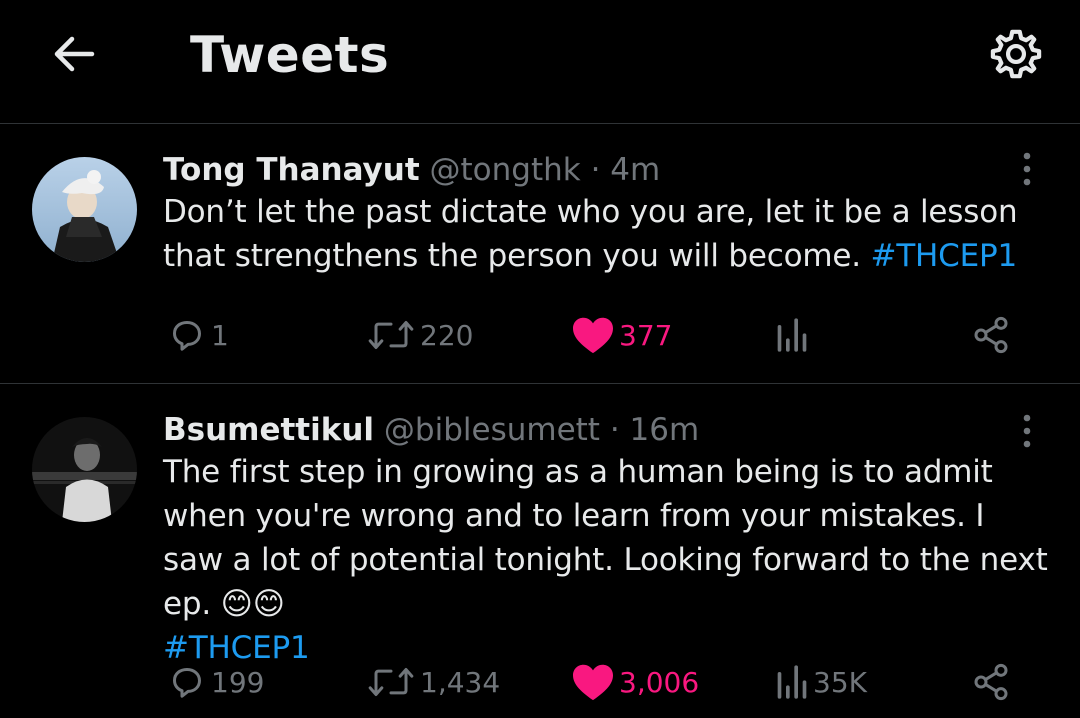 Image resolution: width=1080 pixels, height=718 pixels. What do you see at coordinates (840, 682) in the screenshot?
I see `views-count: 35K` at bounding box center [840, 682].